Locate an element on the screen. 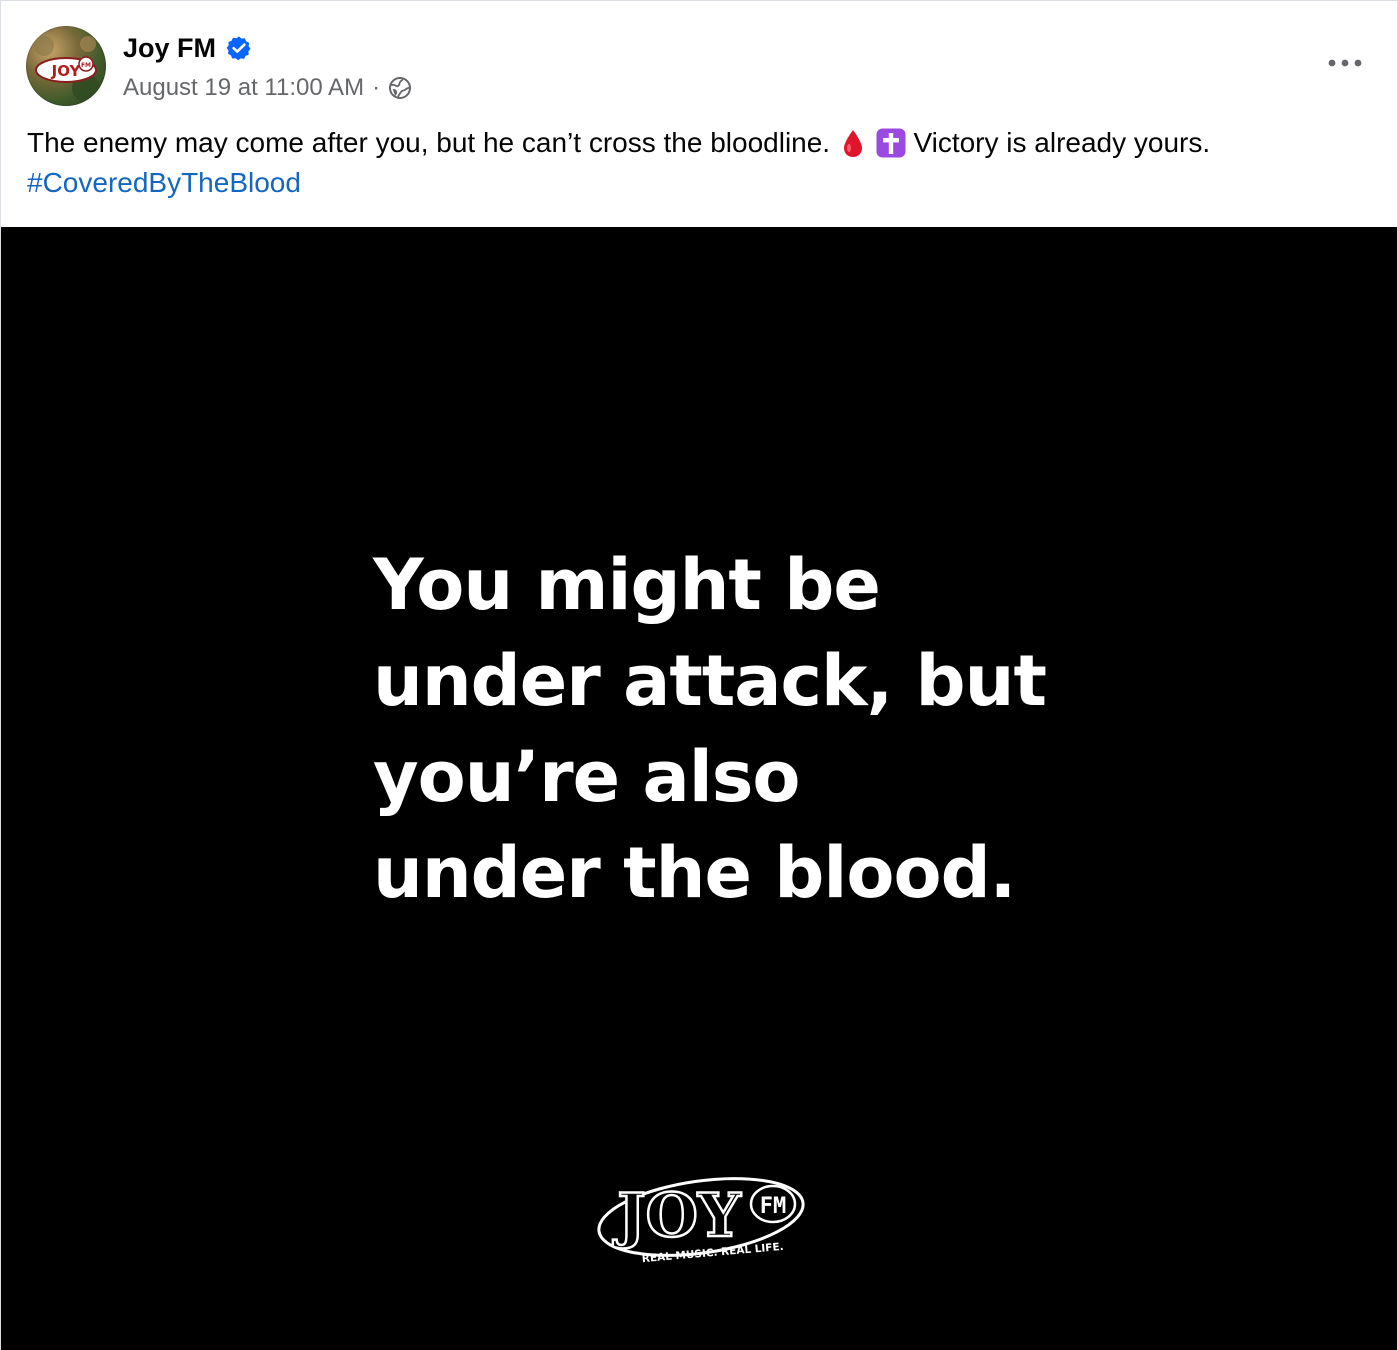  post-timestamp: August 19 at 11:00 AM is located at coordinates (243, 88).